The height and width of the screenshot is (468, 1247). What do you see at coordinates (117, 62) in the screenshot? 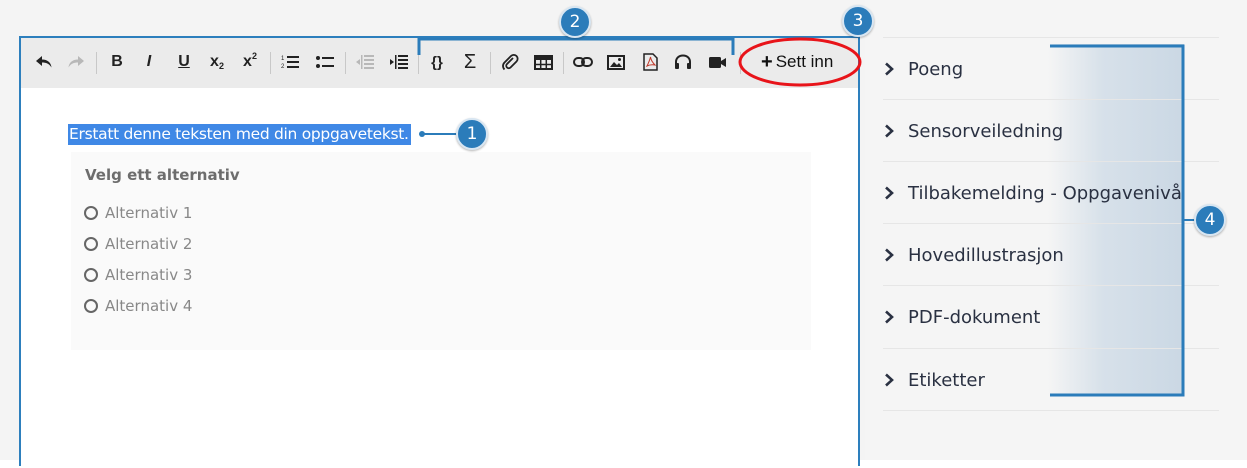
I see `bold-icon: B` at bounding box center [117, 62].